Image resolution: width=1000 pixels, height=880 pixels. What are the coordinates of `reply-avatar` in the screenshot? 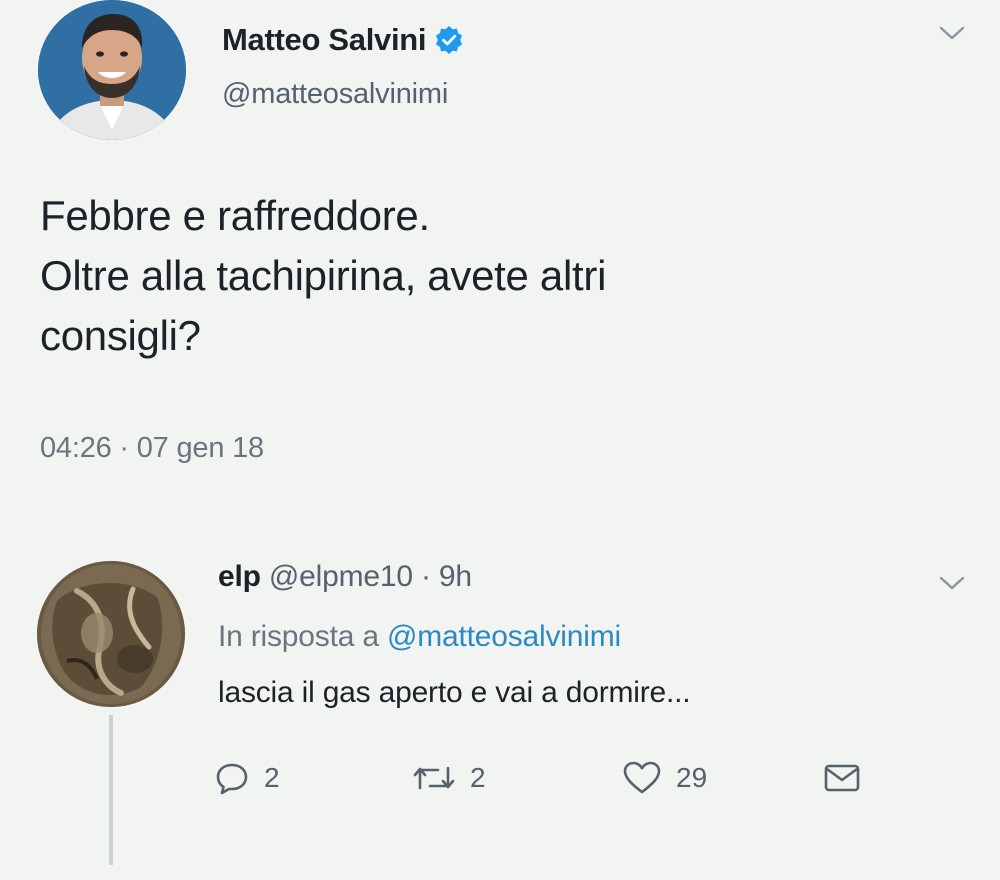 It's located at (111, 634).